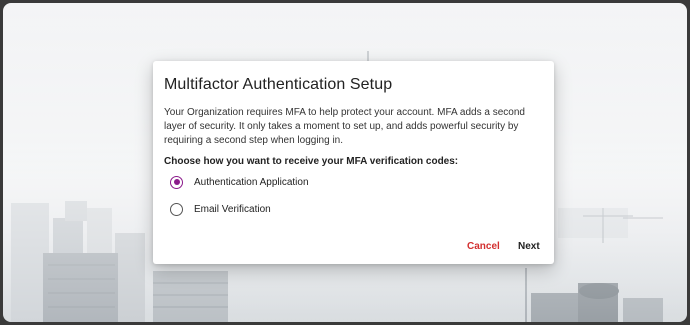 The width and height of the screenshot is (690, 325). What do you see at coordinates (176, 209) in the screenshot?
I see `radio-unchecked-icon` at bounding box center [176, 209].